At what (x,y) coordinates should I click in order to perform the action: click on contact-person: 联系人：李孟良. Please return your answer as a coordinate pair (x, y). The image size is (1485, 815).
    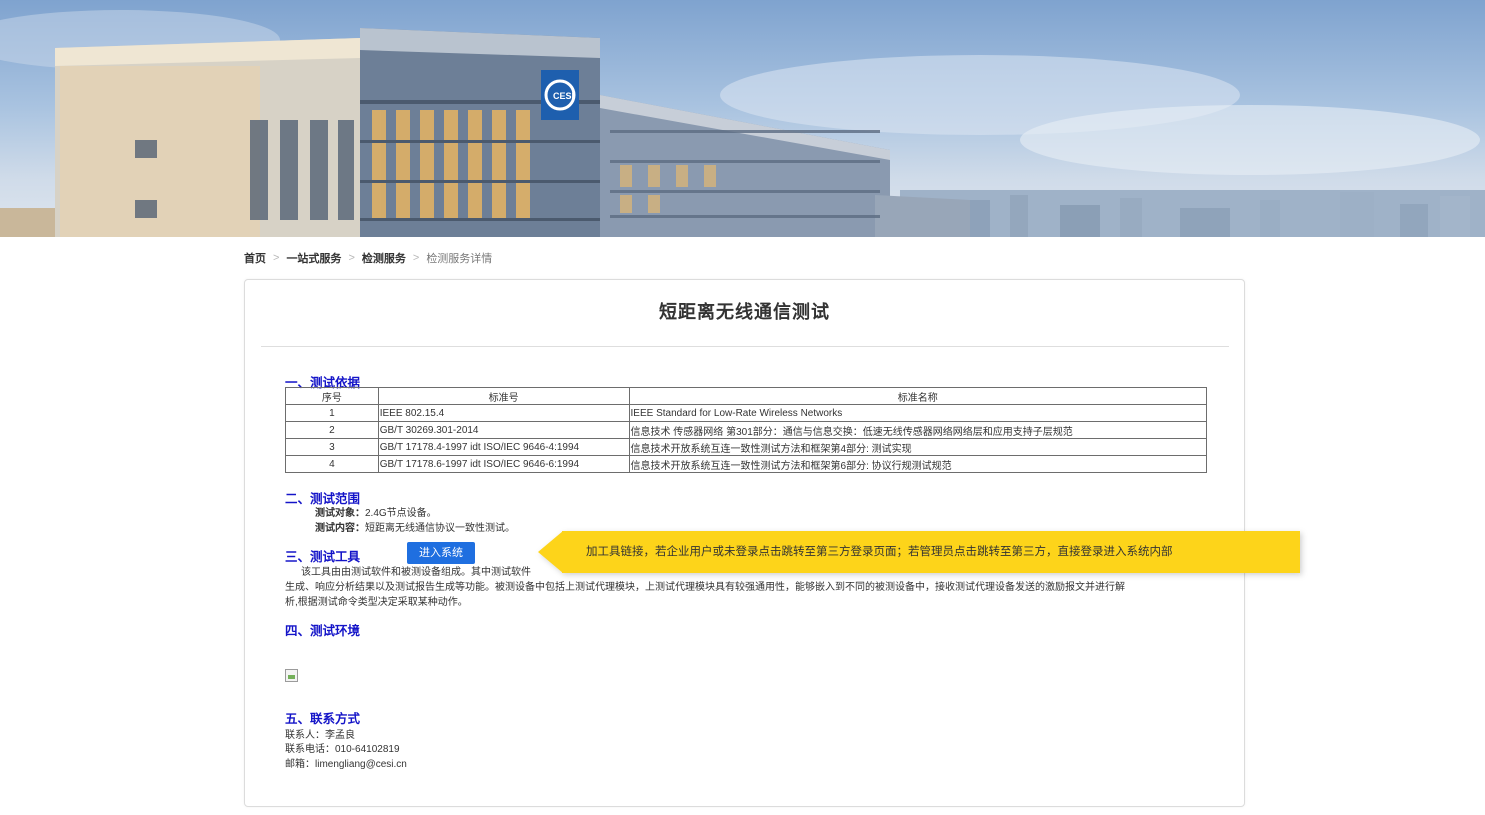
    Looking at the image, I should click on (320, 735).